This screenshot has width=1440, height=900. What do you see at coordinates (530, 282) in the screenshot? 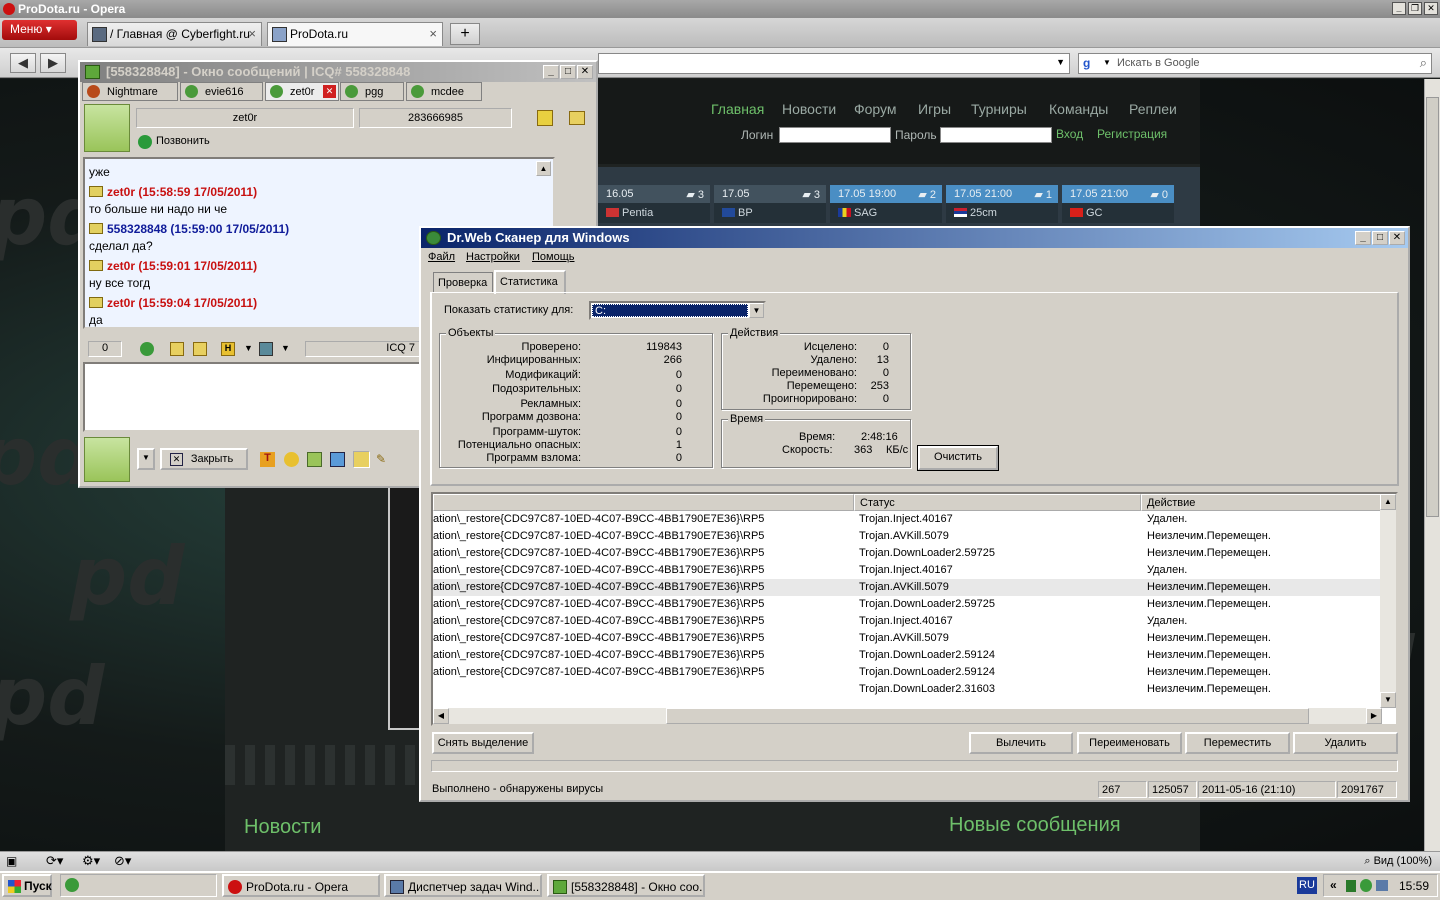
I see `tab-statistics: Статистика` at bounding box center [530, 282].